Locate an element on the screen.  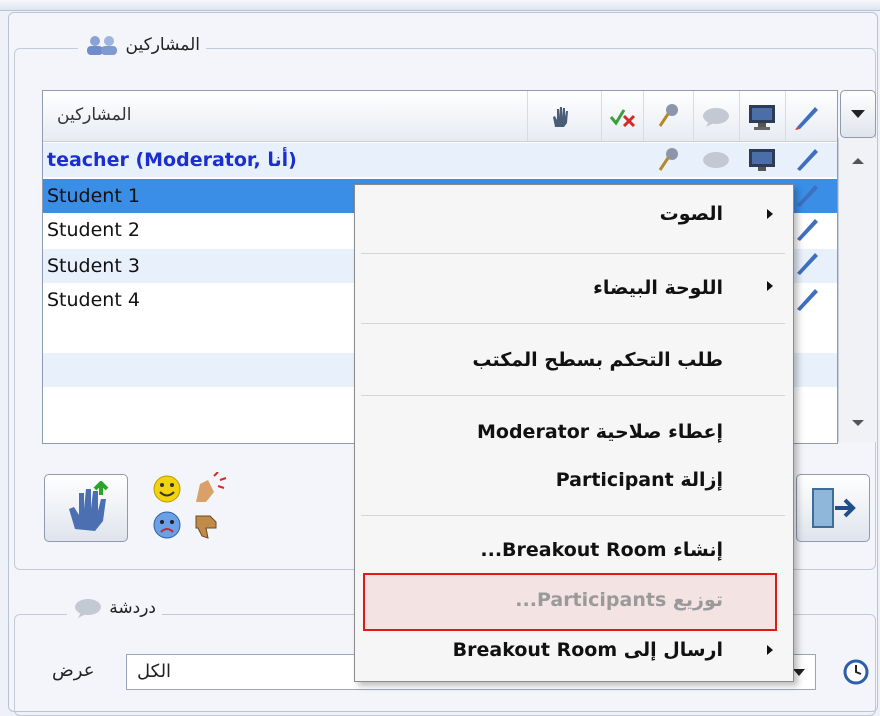
smiley-icon is located at coordinates (167, 489).